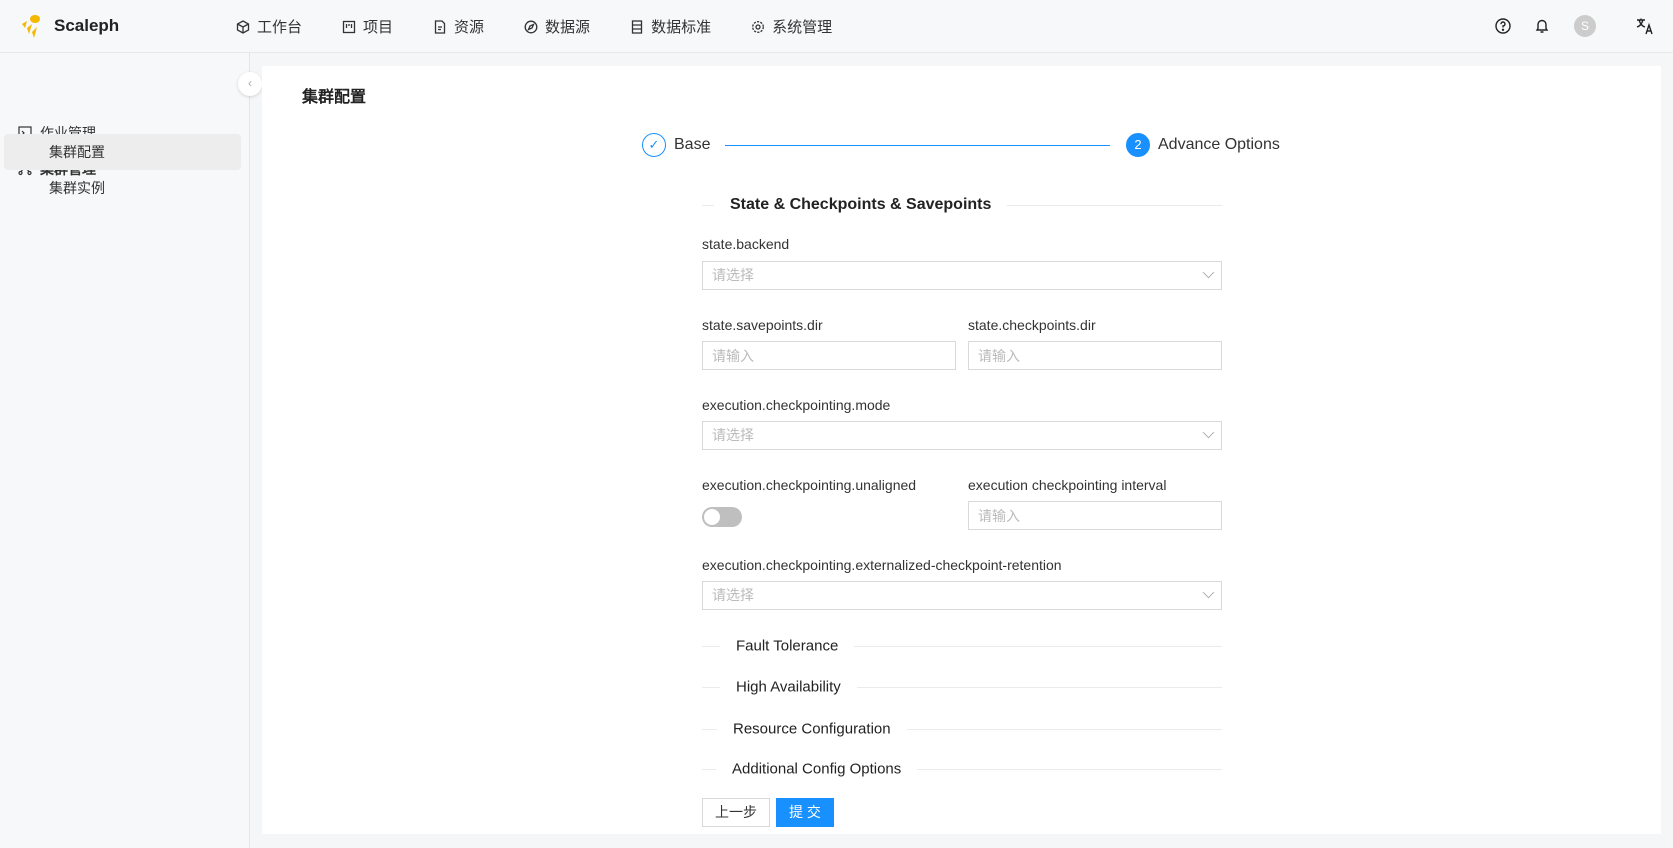 The image size is (1673, 848). Describe the element at coordinates (796, 405) in the screenshot. I see `checkpointing-mode-label: execution.checkpointing.mode` at that location.